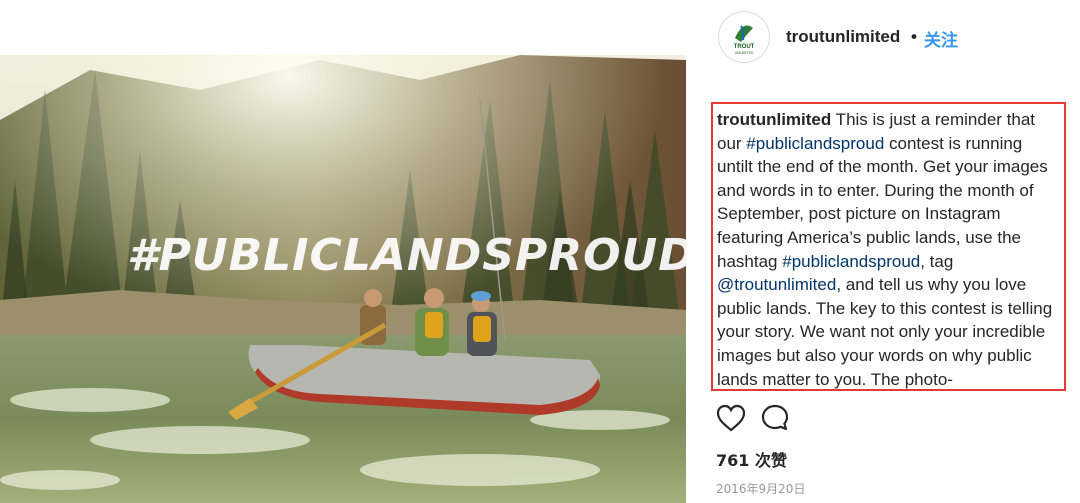 The image size is (1080, 503). Describe the element at coordinates (408, 255) in the screenshot. I see `image-overlay-hashtag: #PUBLICLANDSPROUD` at that location.